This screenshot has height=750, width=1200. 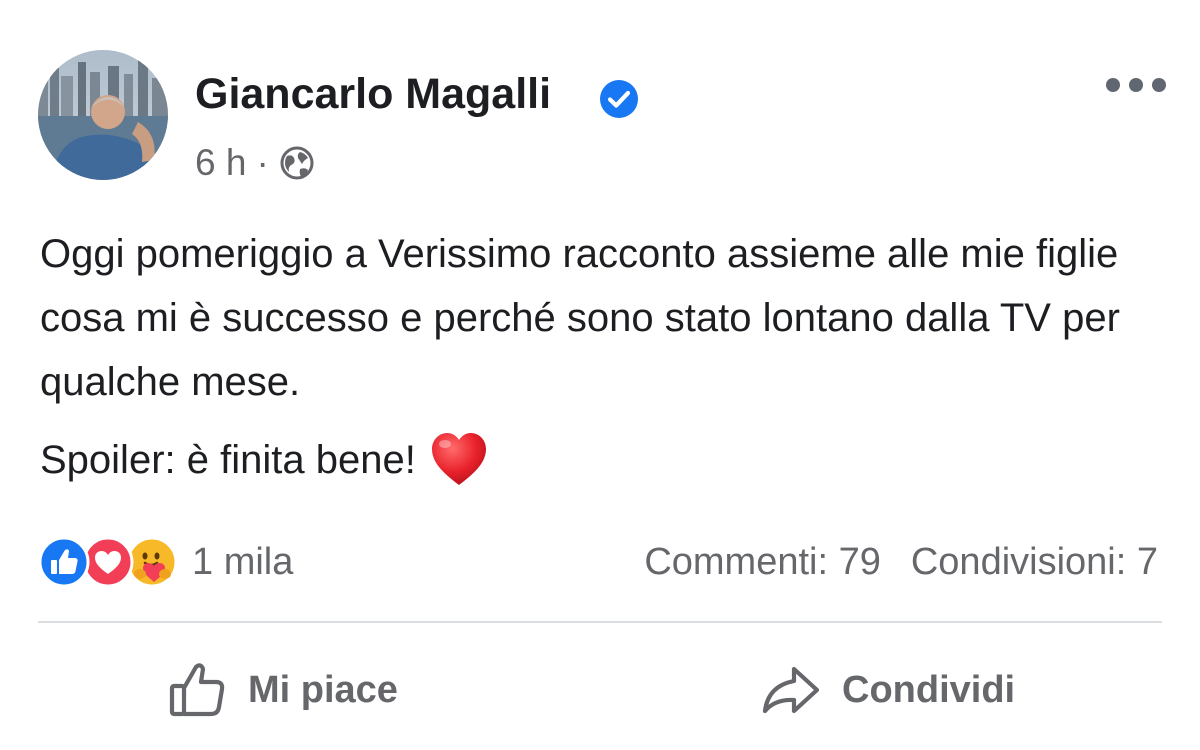 What do you see at coordinates (220, 163) in the screenshot?
I see `post-time: 6 h` at bounding box center [220, 163].